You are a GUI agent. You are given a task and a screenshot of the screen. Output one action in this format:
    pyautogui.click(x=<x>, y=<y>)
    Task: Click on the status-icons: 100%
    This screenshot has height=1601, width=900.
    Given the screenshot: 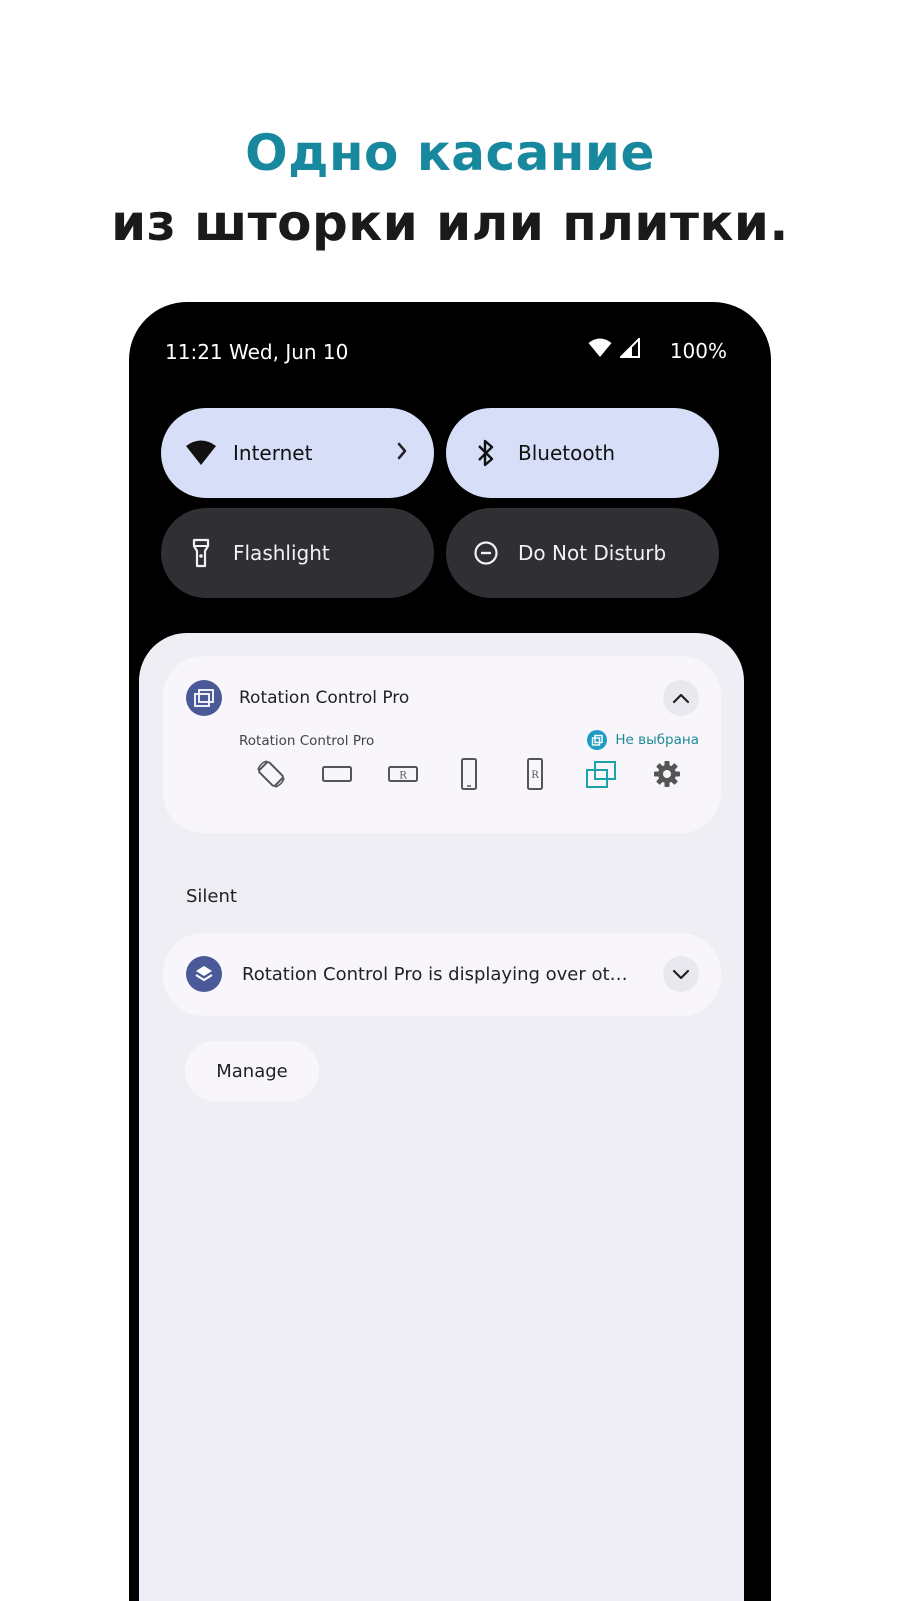 What is the action you would take?
    pyautogui.click(x=657, y=350)
    